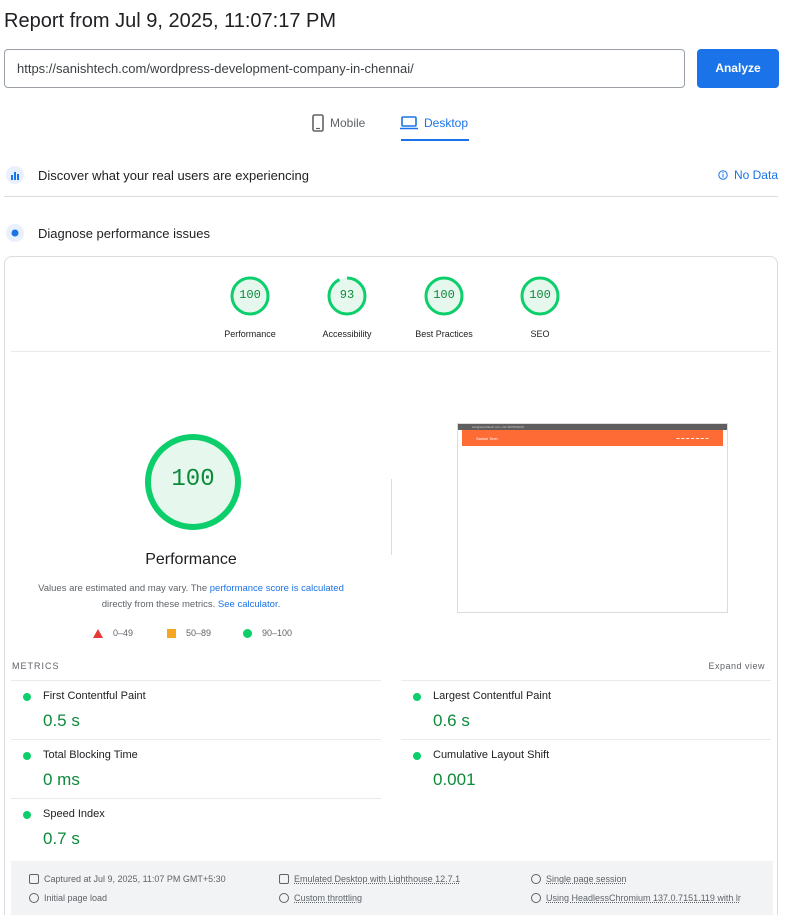 The width and height of the screenshot is (800, 915). I want to click on metric-value: 0.6 s, so click(451, 720).